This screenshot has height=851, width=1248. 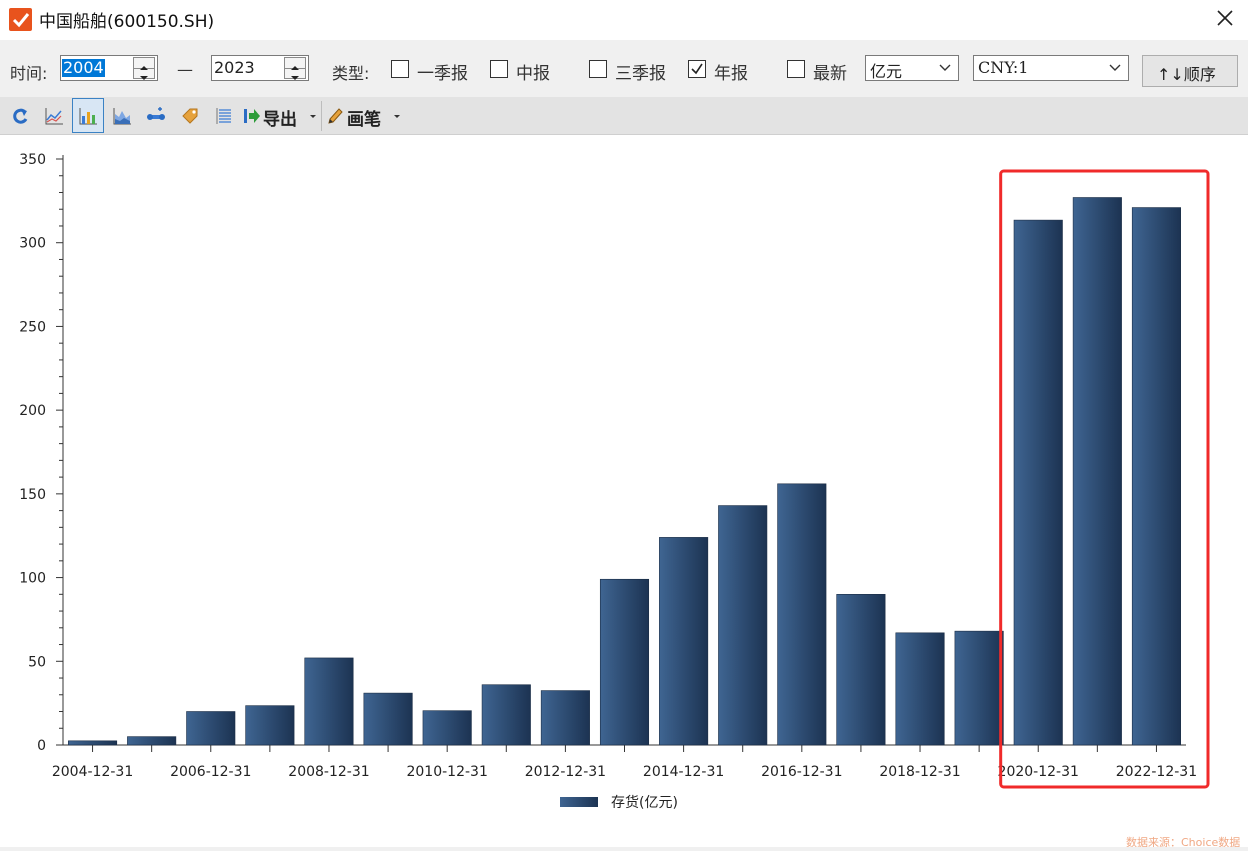 I want to click on x-tick-label: 2008-12-31, so click(x=328, y=772).